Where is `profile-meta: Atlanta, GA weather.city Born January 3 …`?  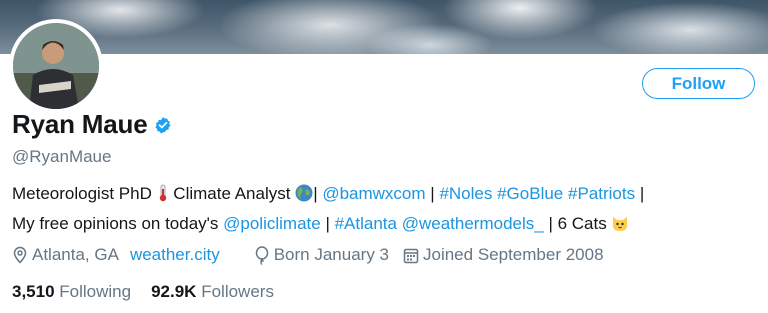
profile-meta: Atlanta, GA weather.city Born January 3 … is located at coordinates (308, 255).